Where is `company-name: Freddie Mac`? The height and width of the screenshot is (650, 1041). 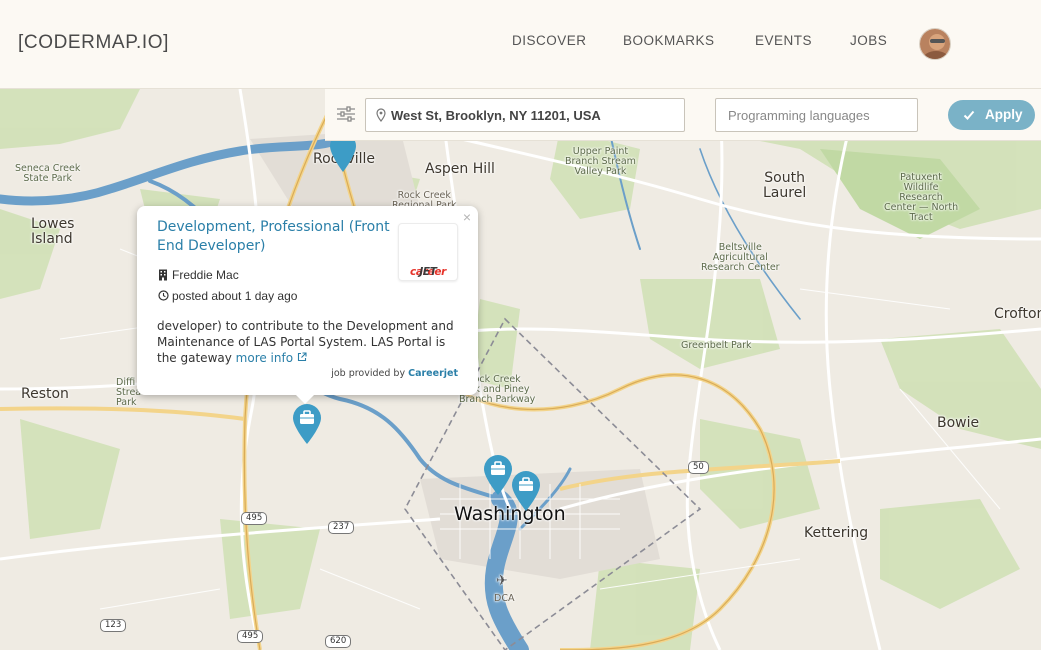 company-name: Freddie Mac is located at coordinates (205, 275).